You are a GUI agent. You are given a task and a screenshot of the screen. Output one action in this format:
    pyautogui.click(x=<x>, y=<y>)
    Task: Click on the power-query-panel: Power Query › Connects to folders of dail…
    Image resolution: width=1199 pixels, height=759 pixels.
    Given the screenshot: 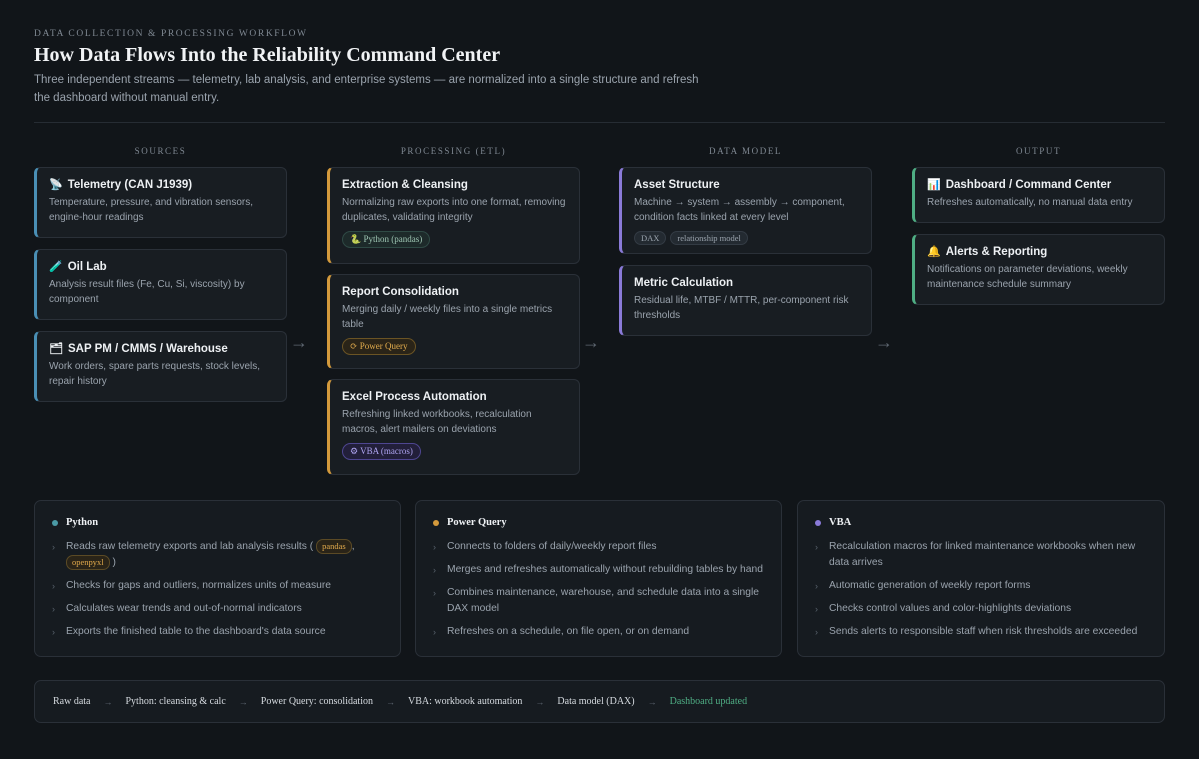 What is the action you would take?
    pyautogui.click(x=598, y=578)
    